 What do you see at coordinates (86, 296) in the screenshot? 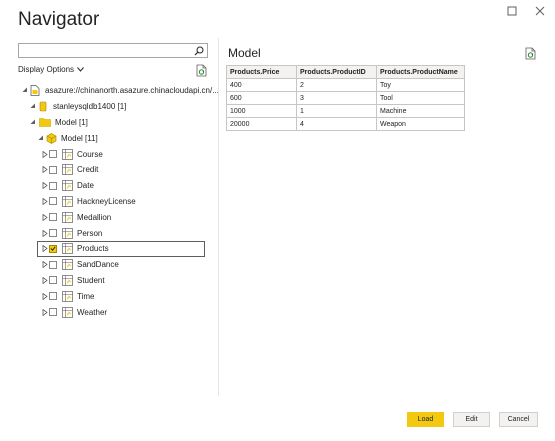
I see `tree-table-label: Time` at bounding box center [86, 296].